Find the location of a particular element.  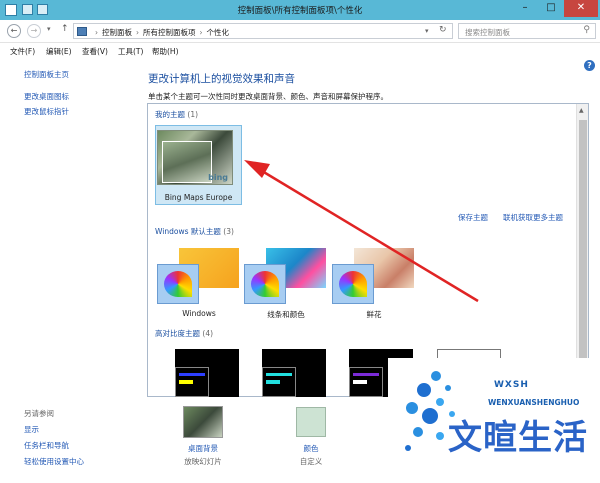

desktop-background-value: 放映幻灯片 is located at coordinates (203, 461).